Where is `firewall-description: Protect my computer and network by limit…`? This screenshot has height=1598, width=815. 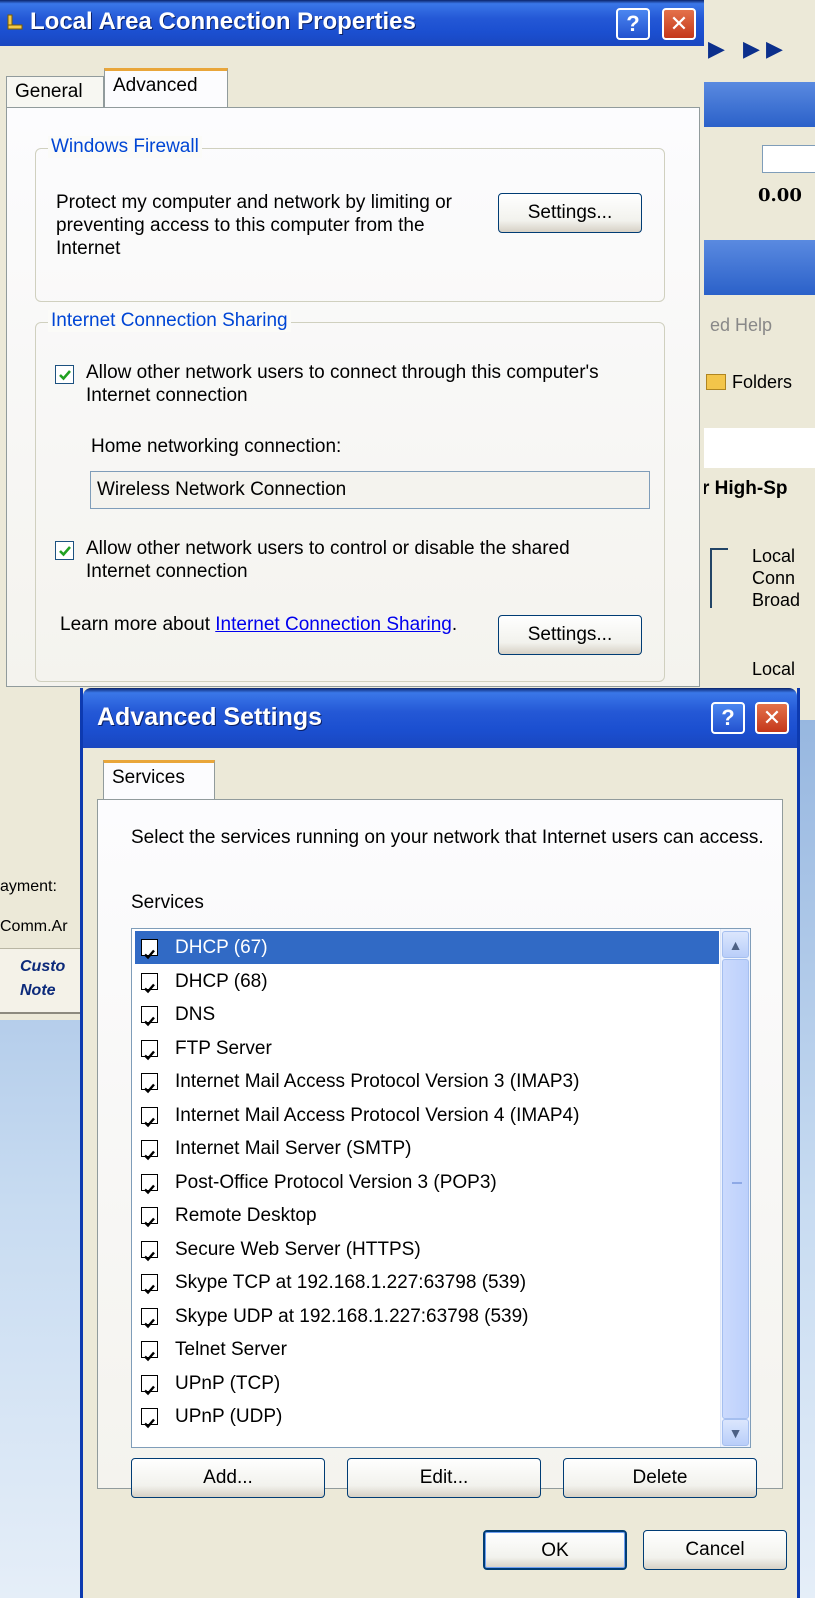
firewall-description: Protect my computer and network by limit… is located at coordinates (254, 225).